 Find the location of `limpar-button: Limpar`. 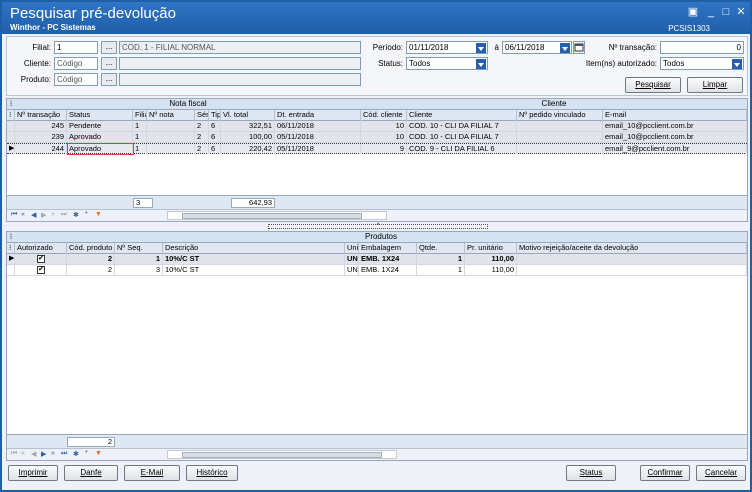

limpar-button: Limpar is located at coordinates (715, 85).